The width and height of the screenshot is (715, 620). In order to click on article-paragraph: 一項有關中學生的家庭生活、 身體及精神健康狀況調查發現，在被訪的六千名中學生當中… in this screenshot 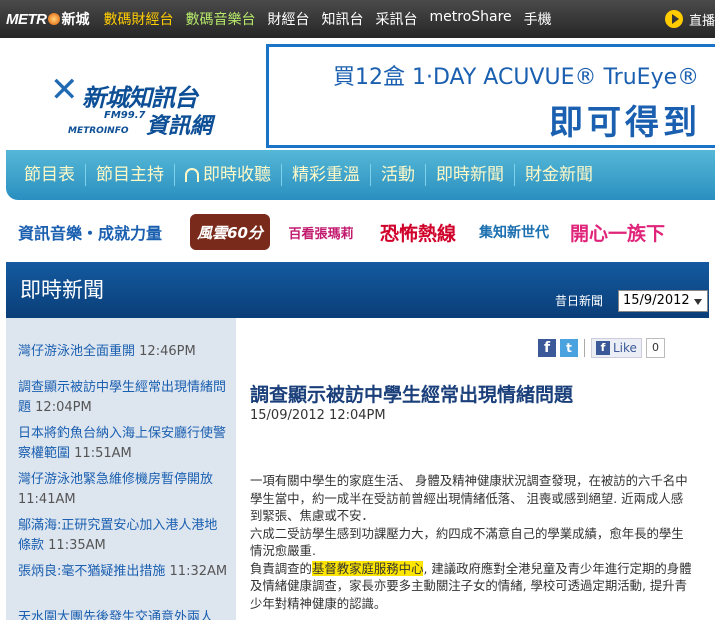, I will do `click(469, 498)`.